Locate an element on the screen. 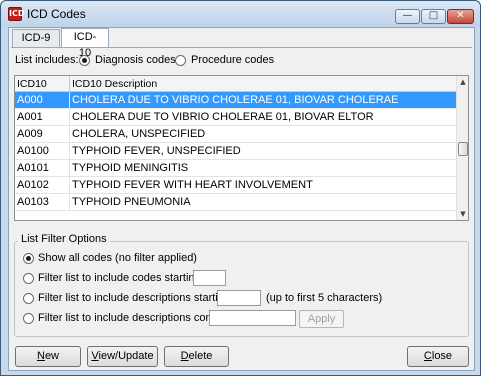 Image resolution: width=481 pixels, height=376 pixels. row-code: A0103 is located at coordinates (42, 202).